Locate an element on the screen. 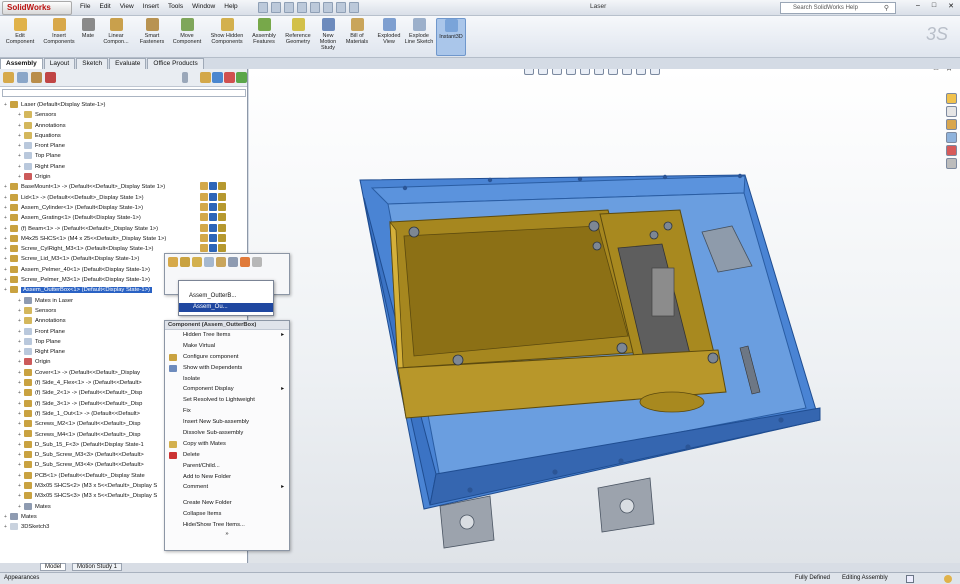 This screenshot has width=960, height=584. collapse-icon is located at coordinates (185, 77).